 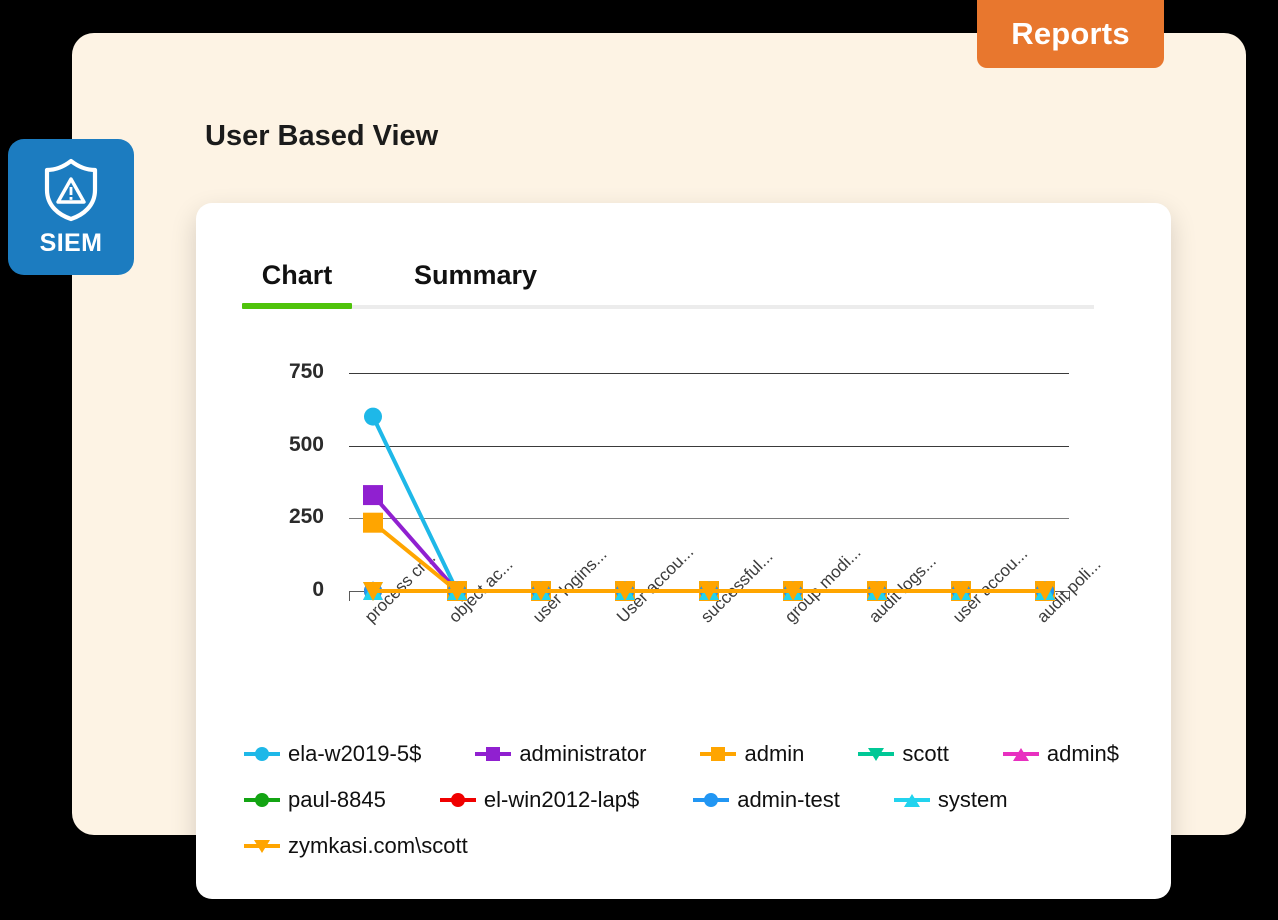 I want to click on page-title: User Based View, so click(x=322, y=136).